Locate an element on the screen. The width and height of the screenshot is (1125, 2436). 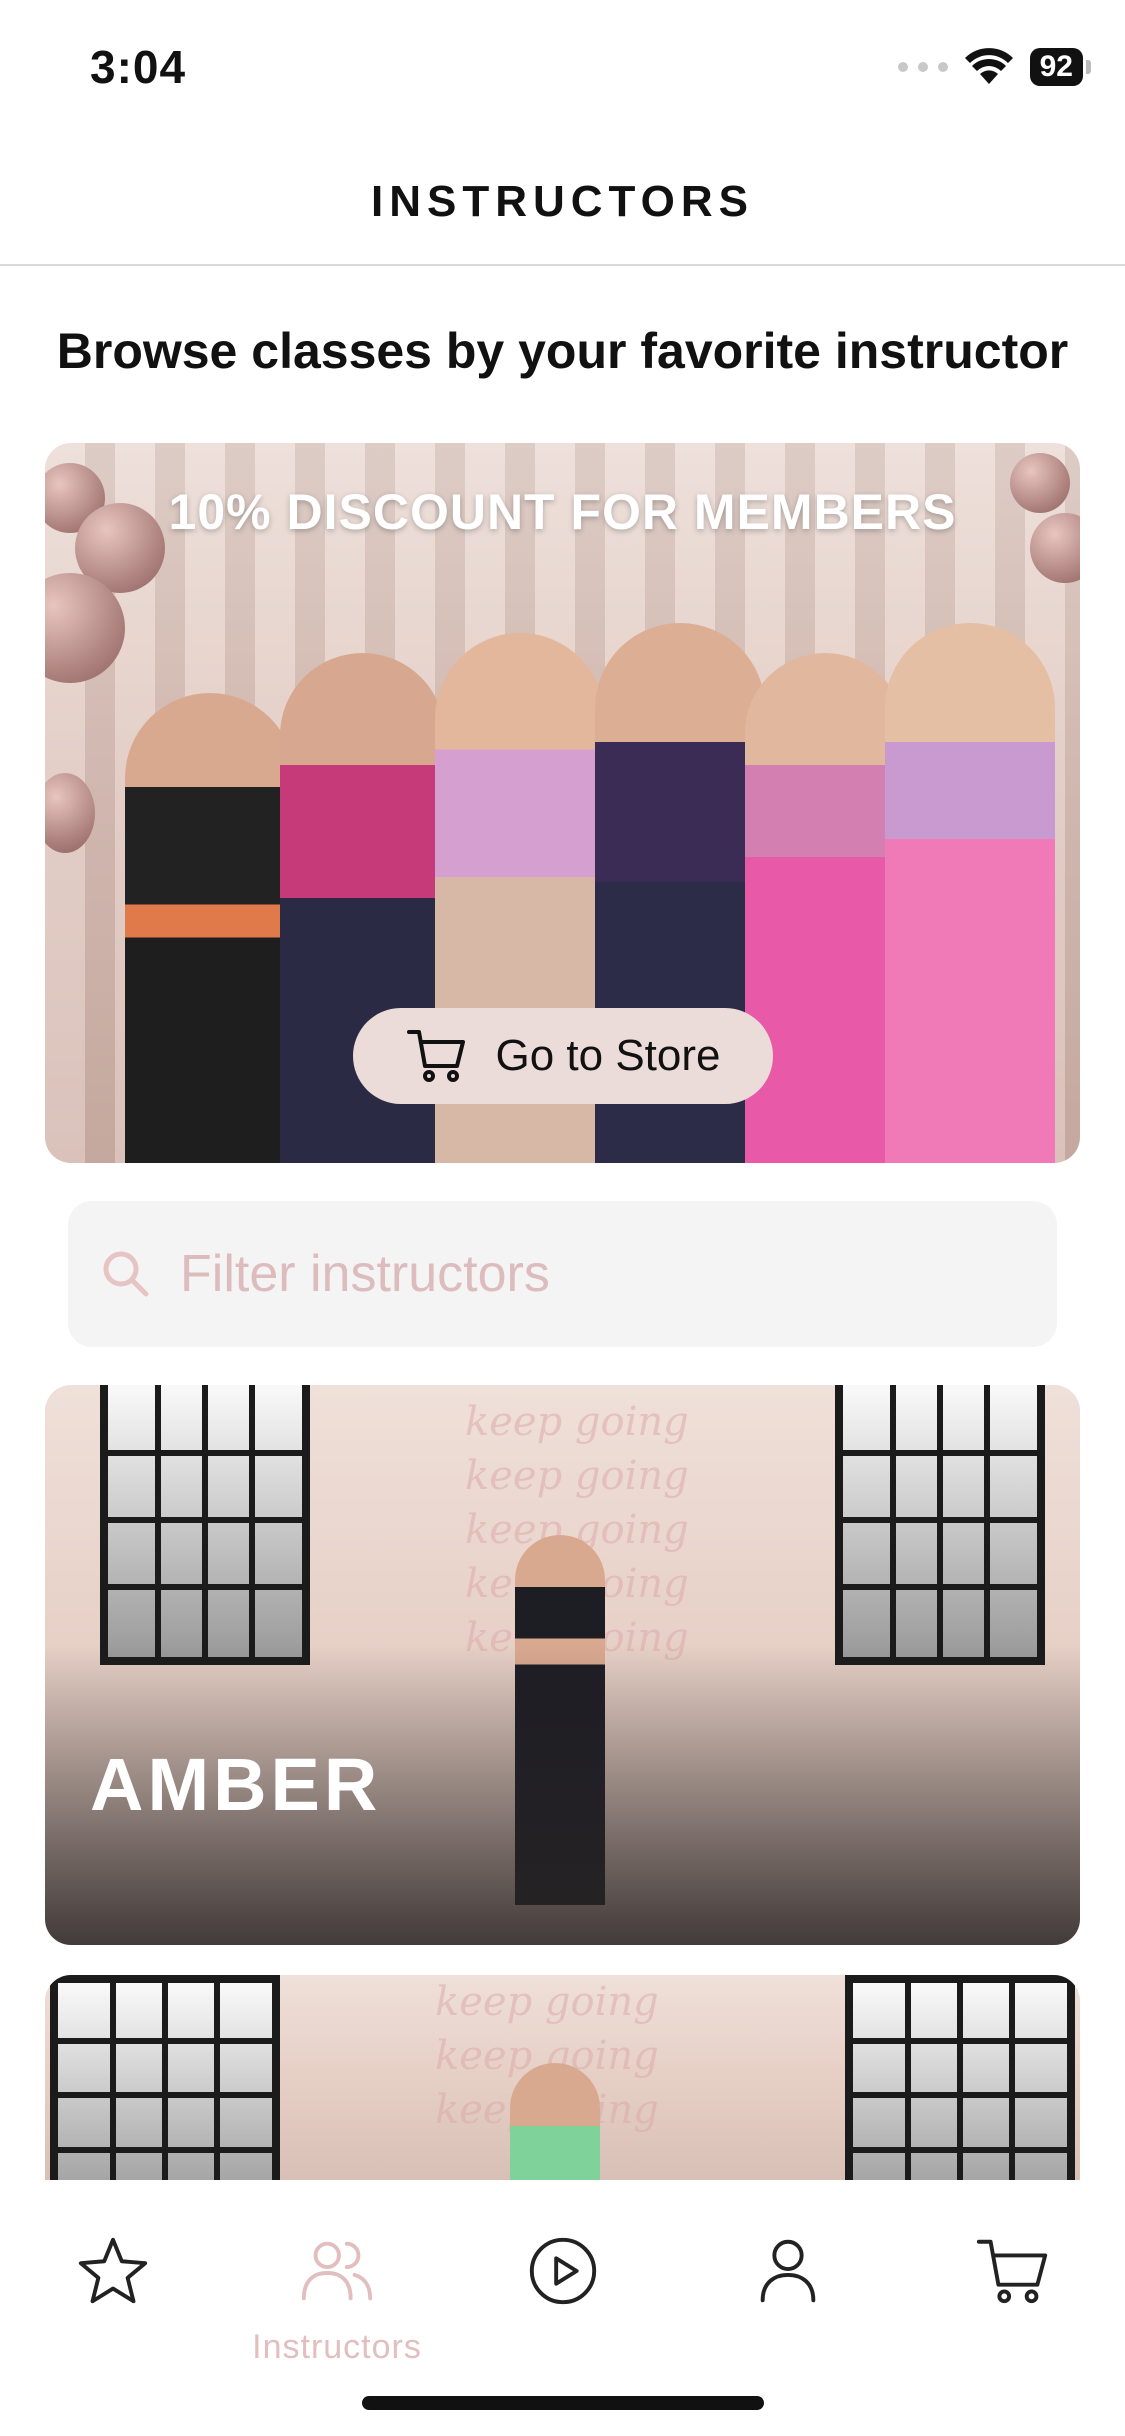
instructor-name: AMBER is located at coordinates (236, 1784).